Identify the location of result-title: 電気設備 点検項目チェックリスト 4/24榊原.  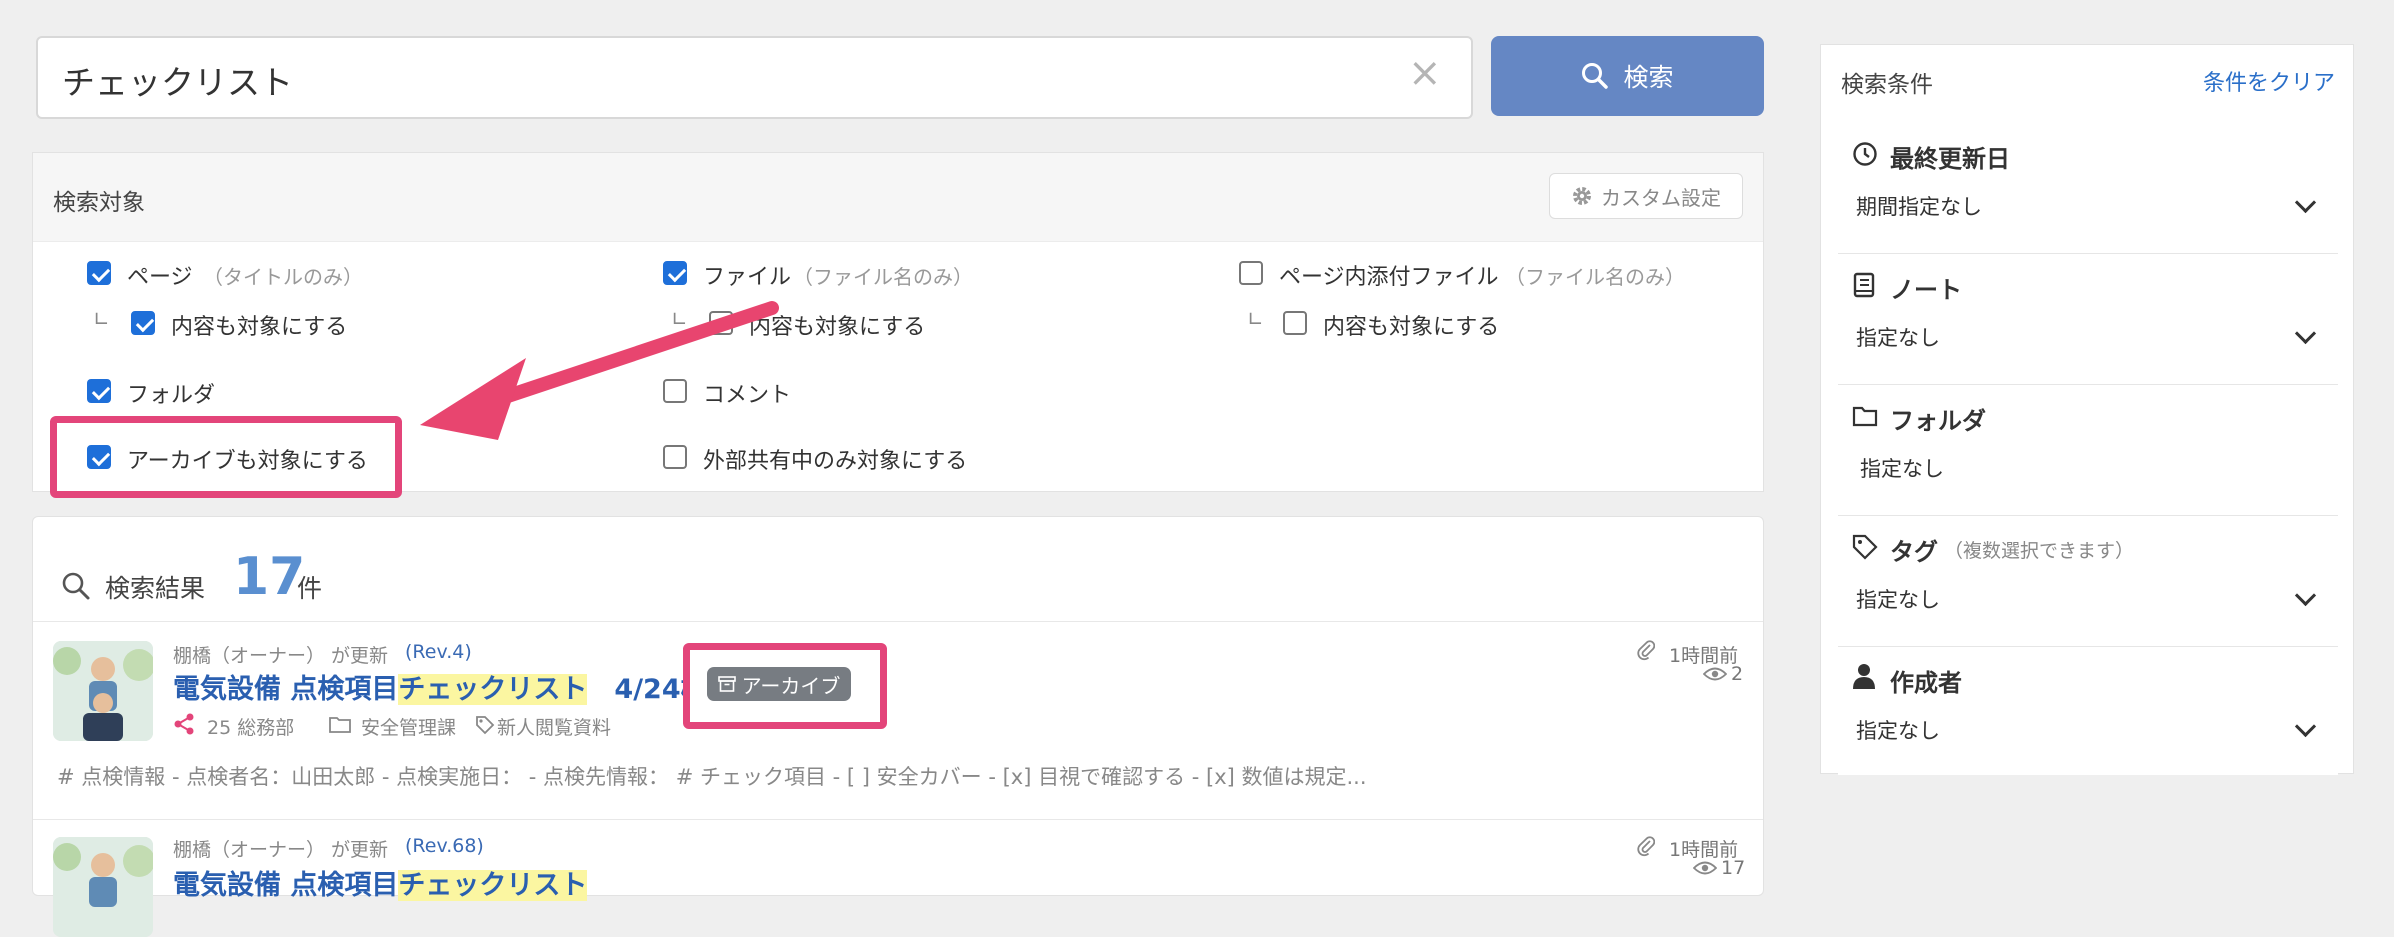
(454, 686).